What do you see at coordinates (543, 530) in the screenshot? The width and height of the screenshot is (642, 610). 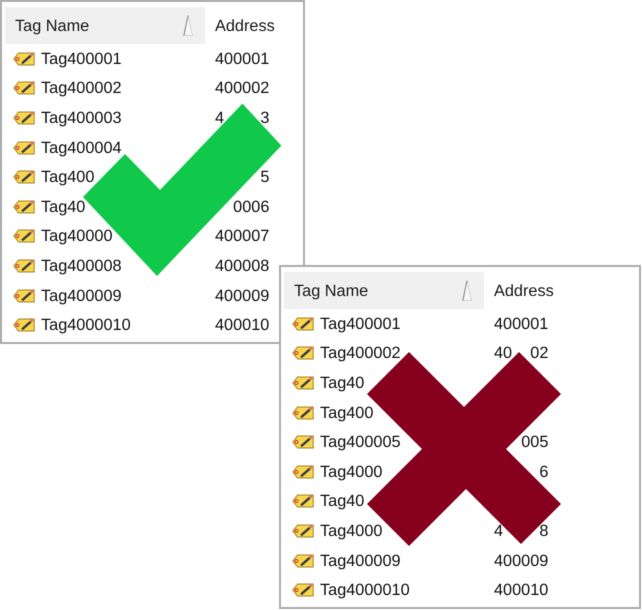 I see `address-text: 8` at bounding box center [543, 530].